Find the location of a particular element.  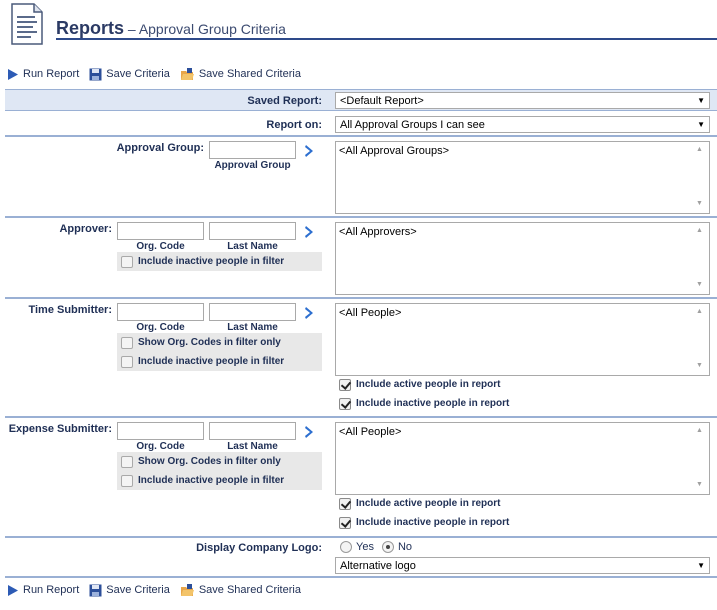

time-submitter-include-active-option: Include active people in report is located at coordinates (417, 384).